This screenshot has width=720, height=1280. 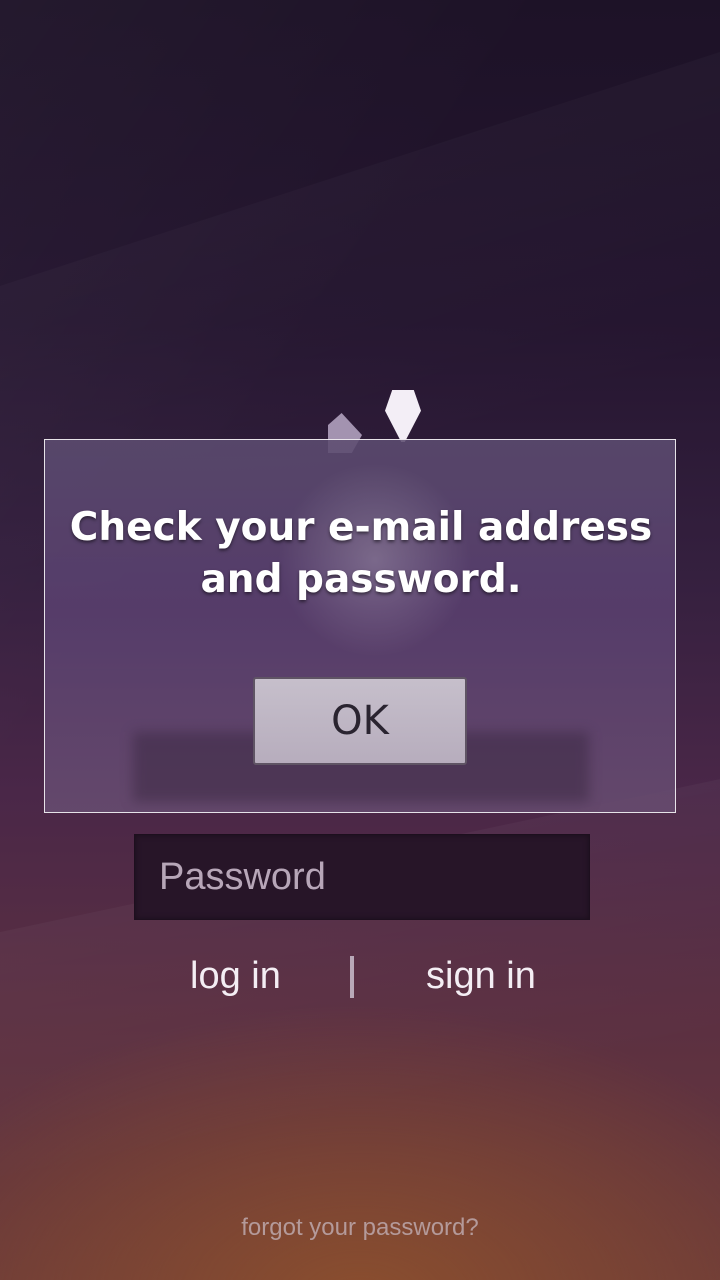 I want to click on dialog-message: Check your e-mail address and password., so click(x=361, y=554).